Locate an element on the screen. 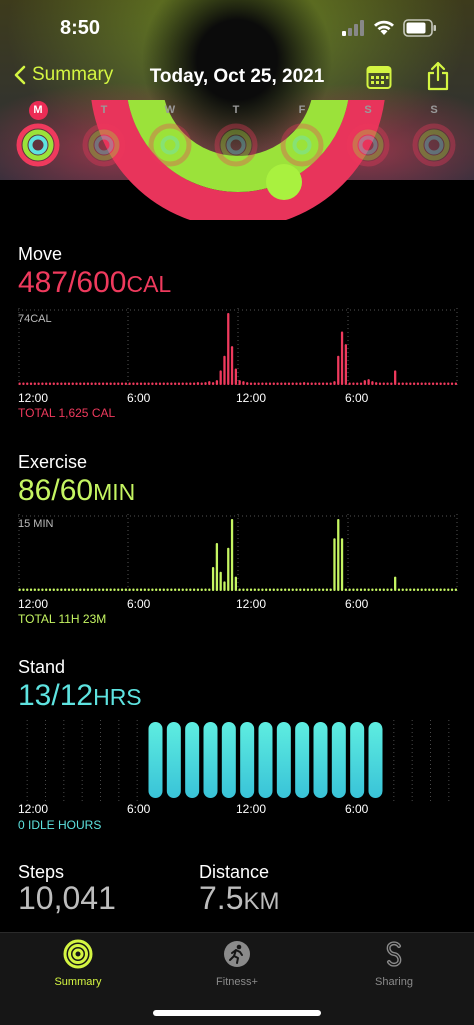 The width and height of the screenshot is (474, 1025). day-ring-icon is located at coordinates (368, 145).